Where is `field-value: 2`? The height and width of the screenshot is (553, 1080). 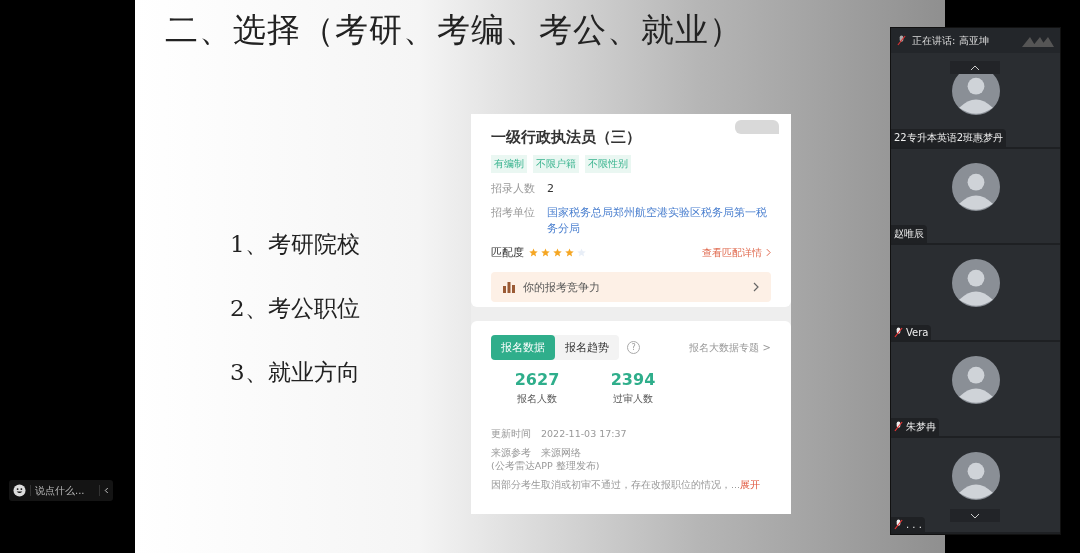
field-value: 2 is located at coordinates (550, 189).